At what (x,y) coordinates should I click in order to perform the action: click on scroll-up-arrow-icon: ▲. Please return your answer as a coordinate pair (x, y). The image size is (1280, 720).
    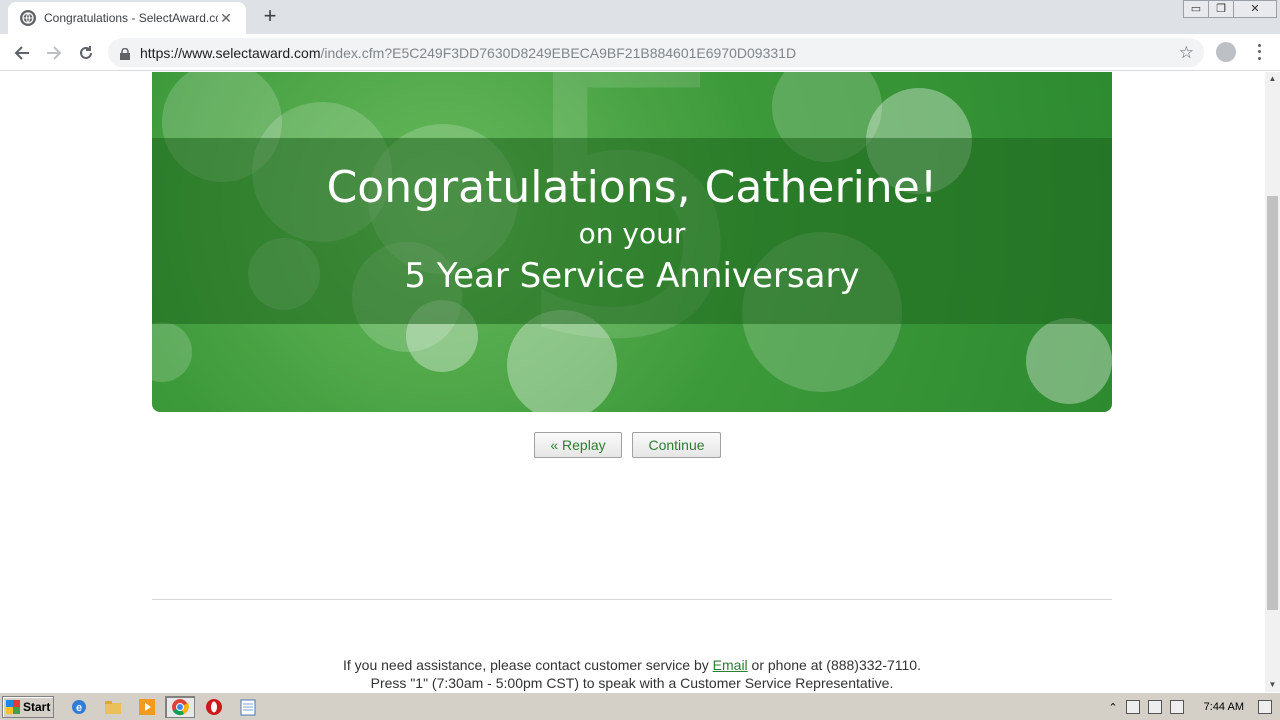
    Looking at the image, I should click on (1272, 79).